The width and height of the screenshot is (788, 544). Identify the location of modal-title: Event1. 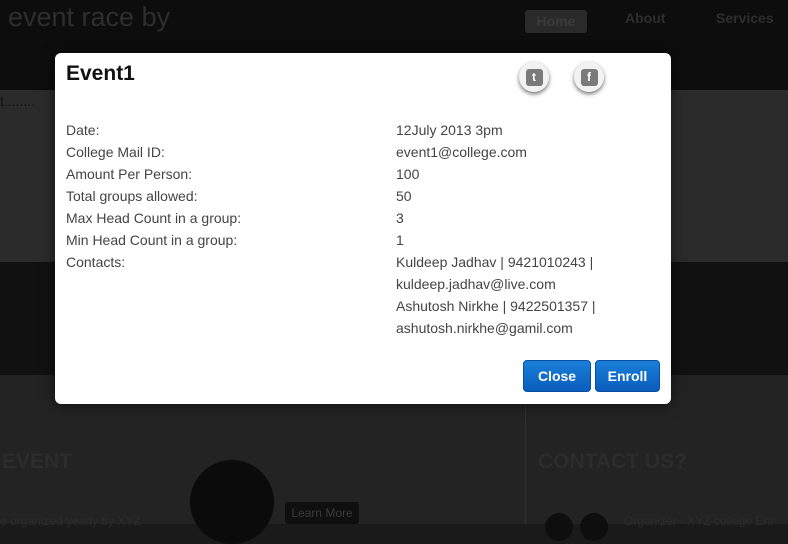
(100, 73).